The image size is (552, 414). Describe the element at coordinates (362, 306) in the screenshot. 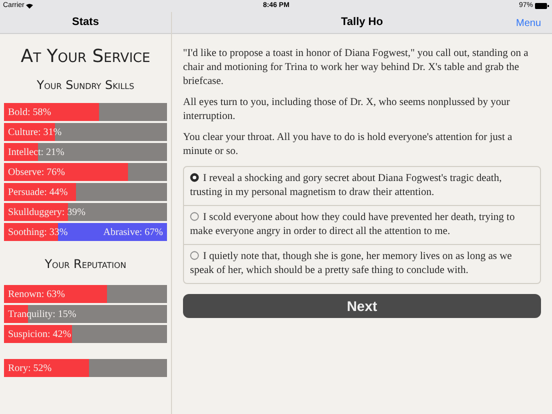

I see `next-button: Next` at that location.